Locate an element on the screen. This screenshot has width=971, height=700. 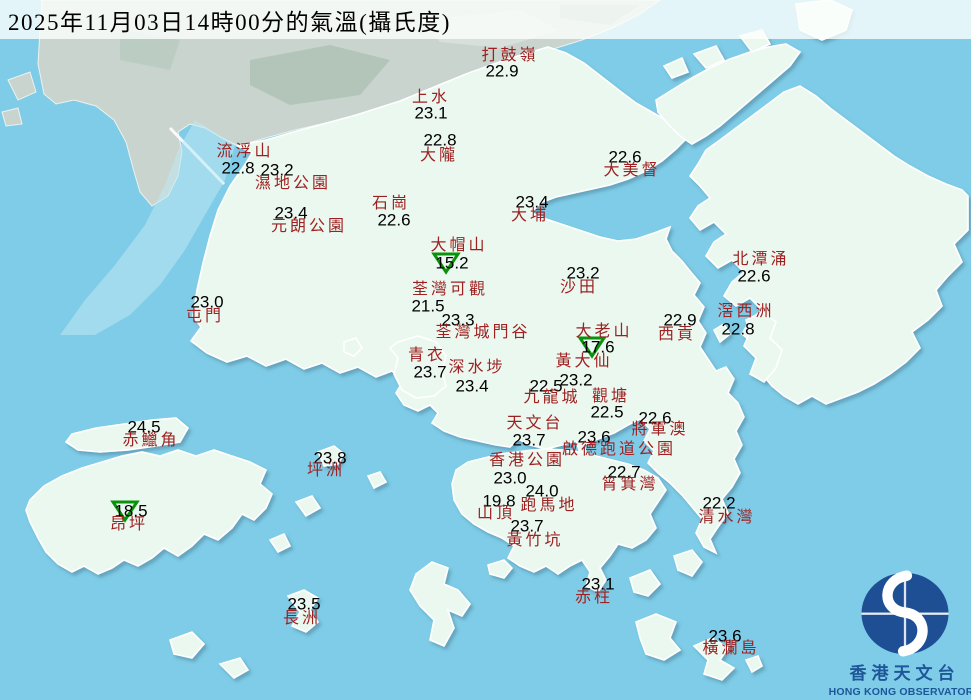
station-name-label: 深水埗 is located at coordinates (477, 367).